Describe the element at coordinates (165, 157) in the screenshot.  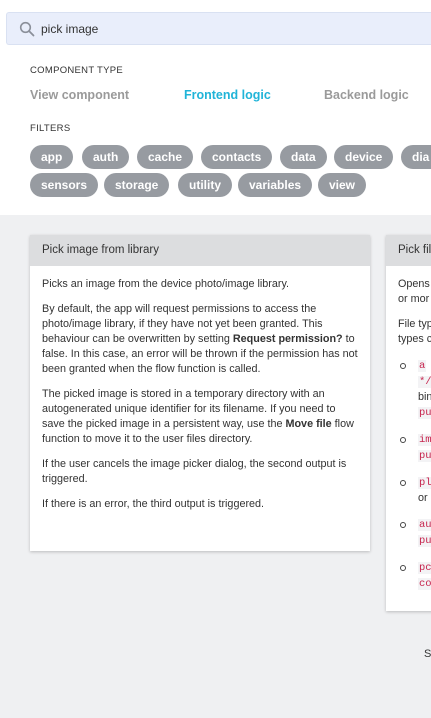
I see `filter-chip-cache: cache` at that location.